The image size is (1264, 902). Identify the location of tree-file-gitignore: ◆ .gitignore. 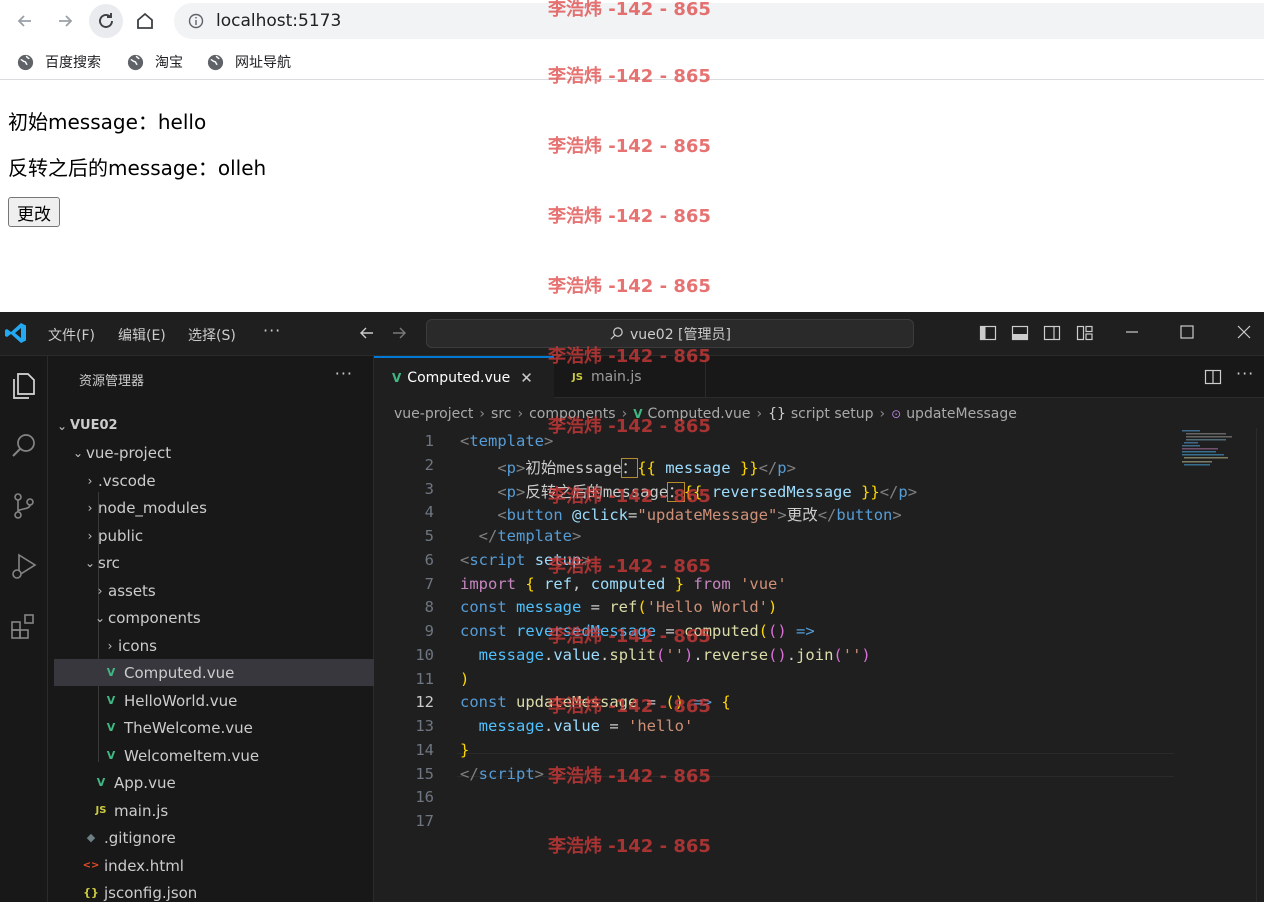
(214, 837).